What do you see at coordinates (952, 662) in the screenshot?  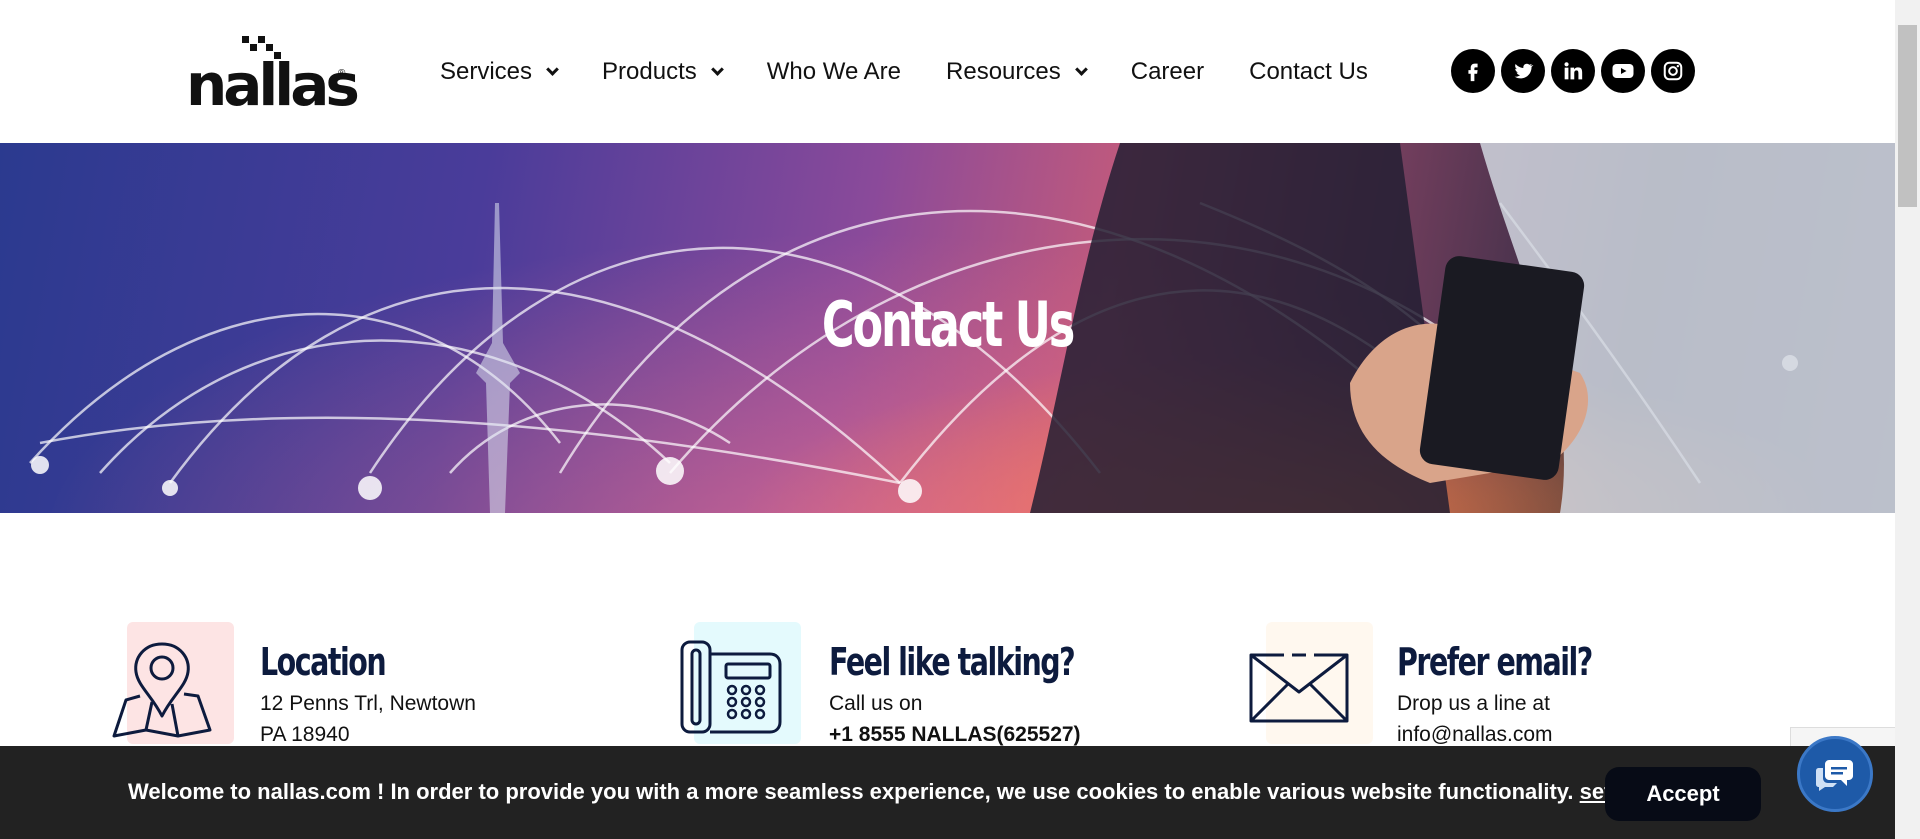 I see `card-title: Feel like talking?` at bounding box center [952, 662].